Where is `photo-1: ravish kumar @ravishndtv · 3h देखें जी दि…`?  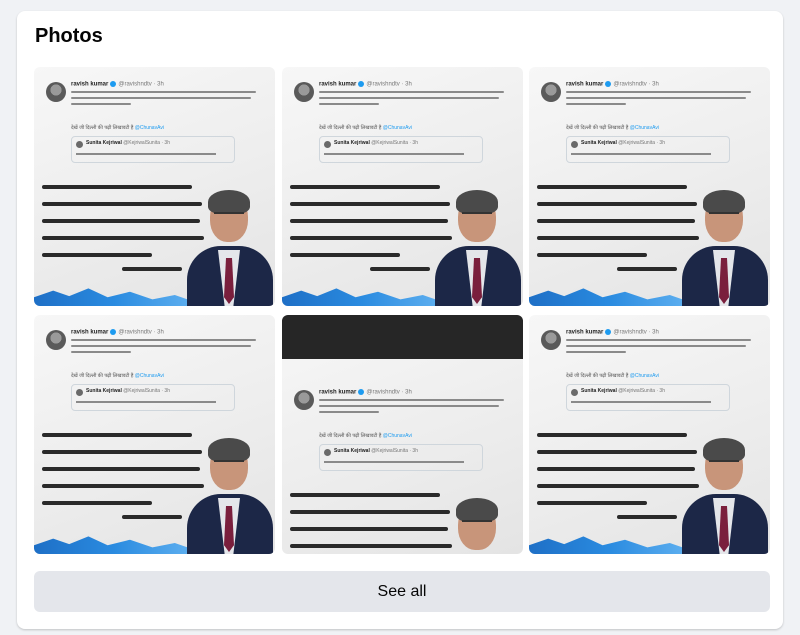
photo-1: ravish kumar @ravishndtv · 3h देखें जी दि… is located at coordinates (154, 186).